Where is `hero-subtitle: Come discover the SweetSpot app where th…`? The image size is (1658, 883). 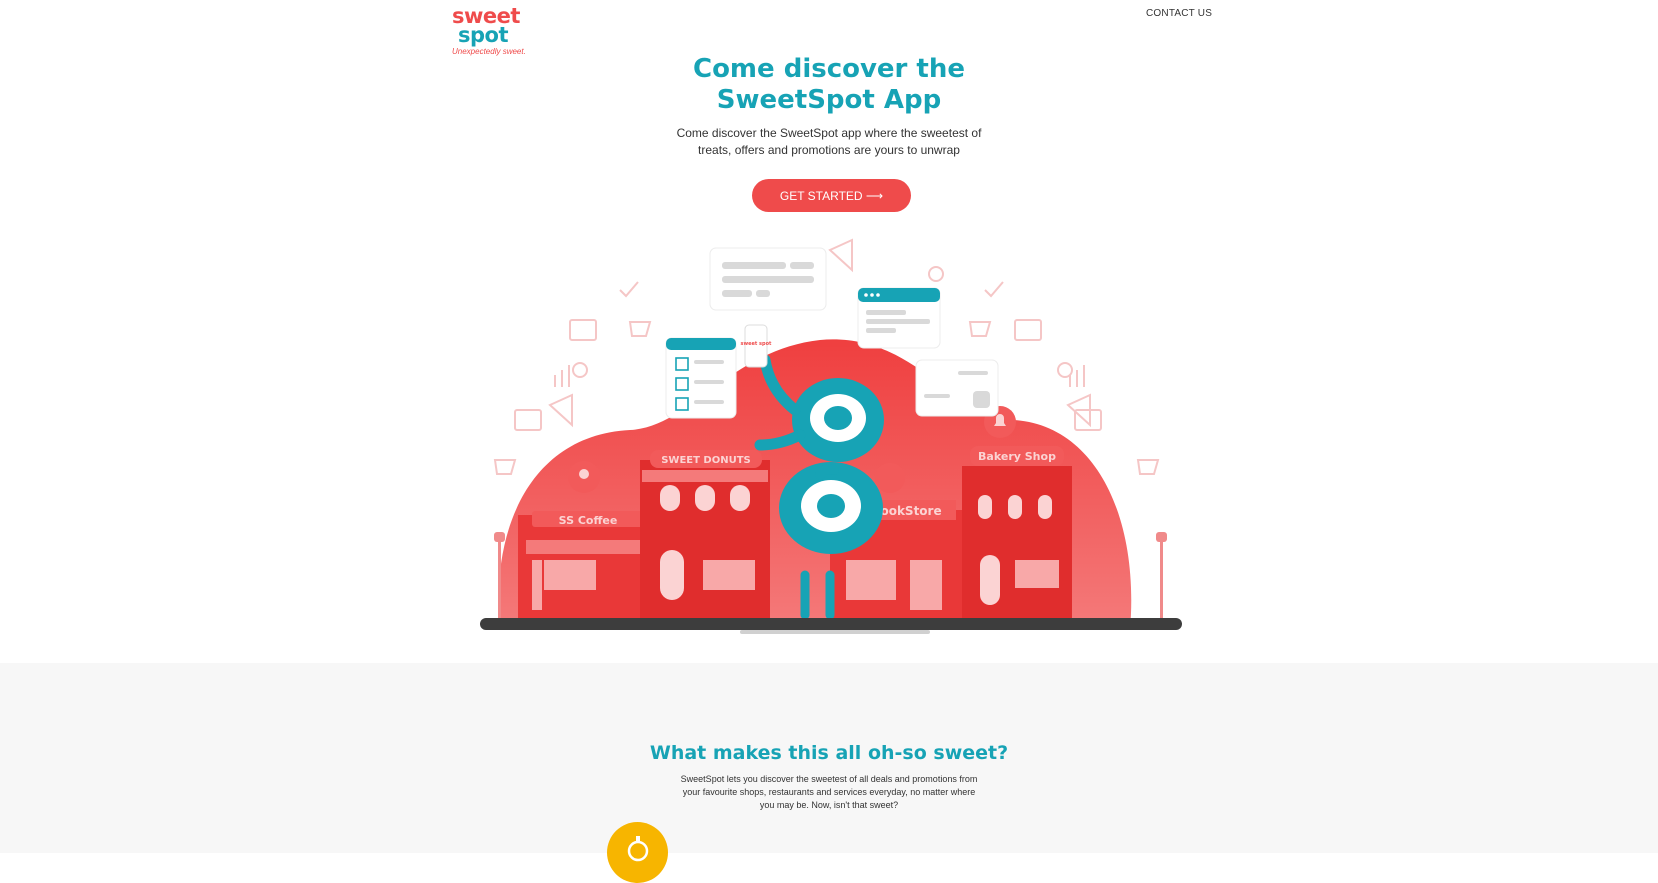
hero-subtitle: Come discover the SweetSpot app where th… is located at coordinates (829, 141).